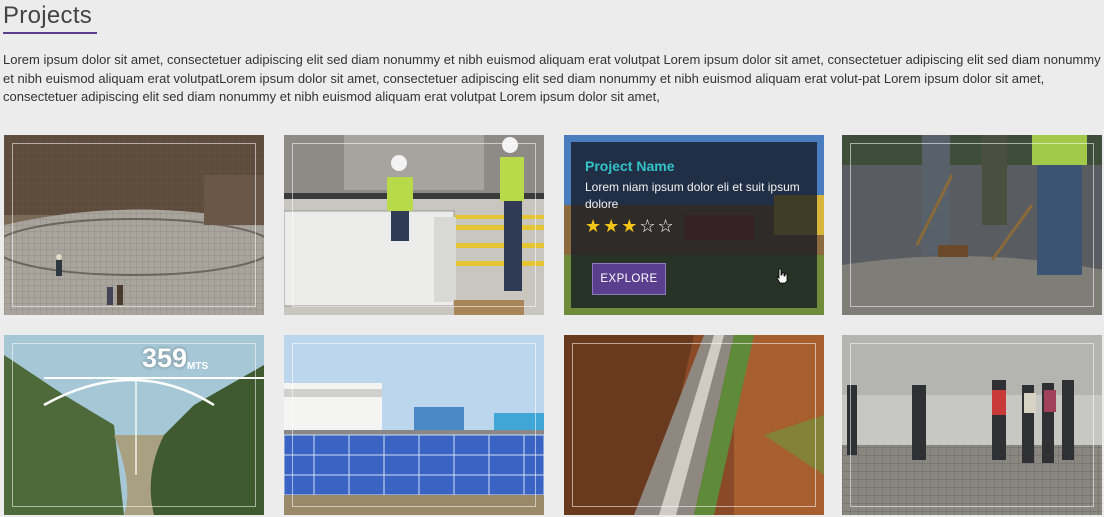 The width and height of the screenshot is (1104, 517). I want to click on project-tile-5: 359 MTS, so click(134, 425).